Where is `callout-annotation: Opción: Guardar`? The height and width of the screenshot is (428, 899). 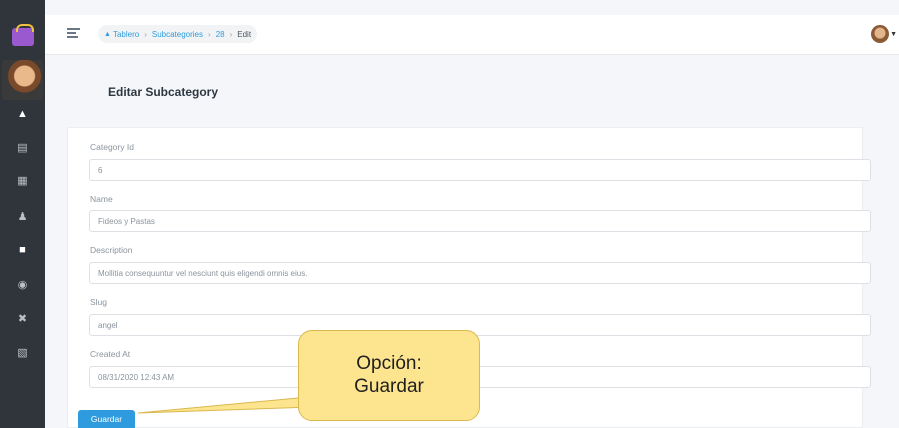
callout-annotation: Opción: Guardar is located at coordinates (389, 375).